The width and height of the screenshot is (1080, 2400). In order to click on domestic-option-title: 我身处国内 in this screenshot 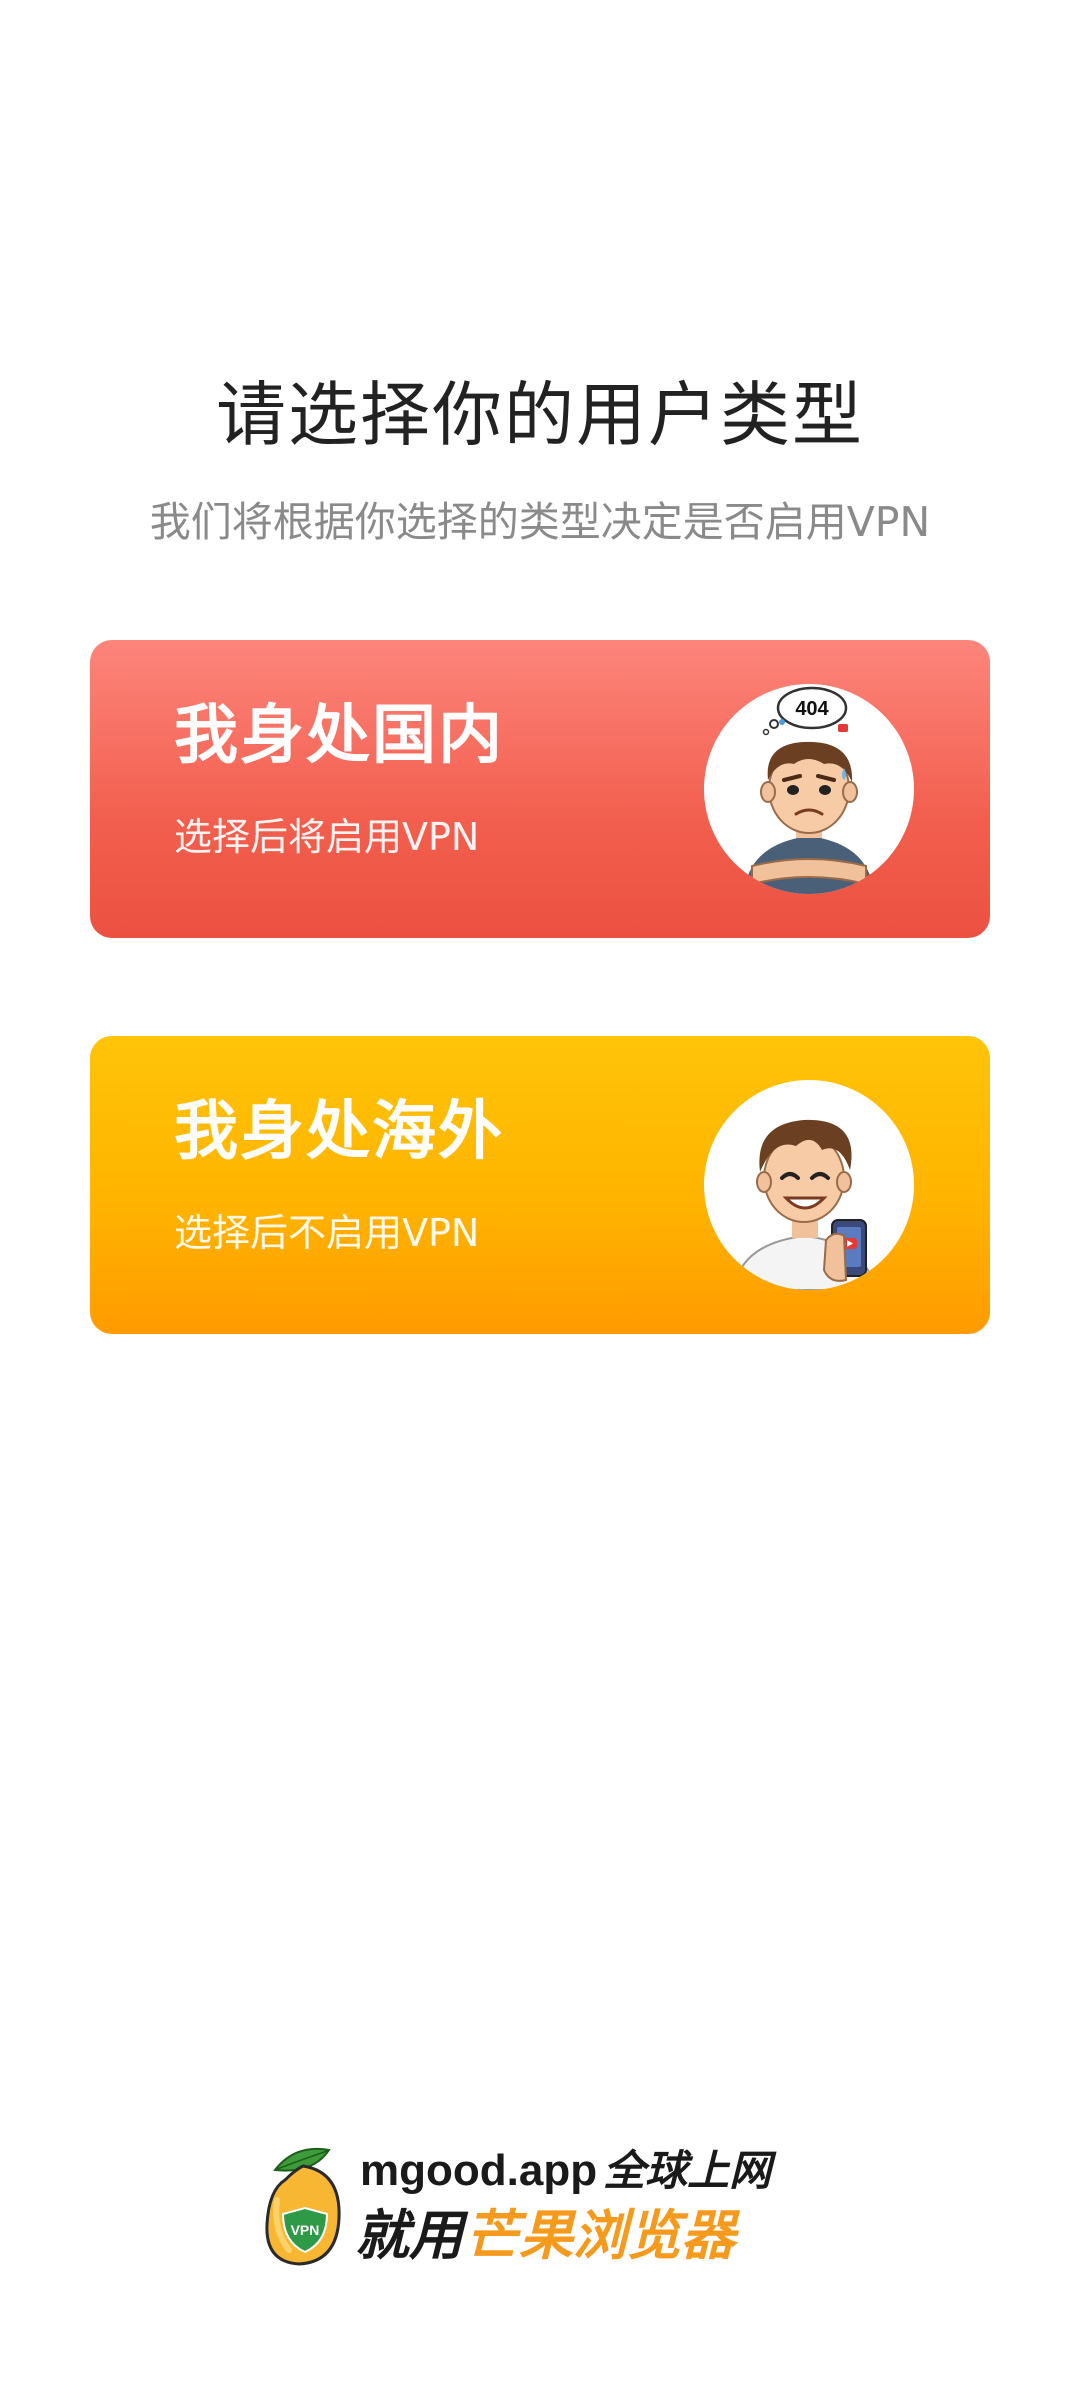, I will do `click(339, 736)`.